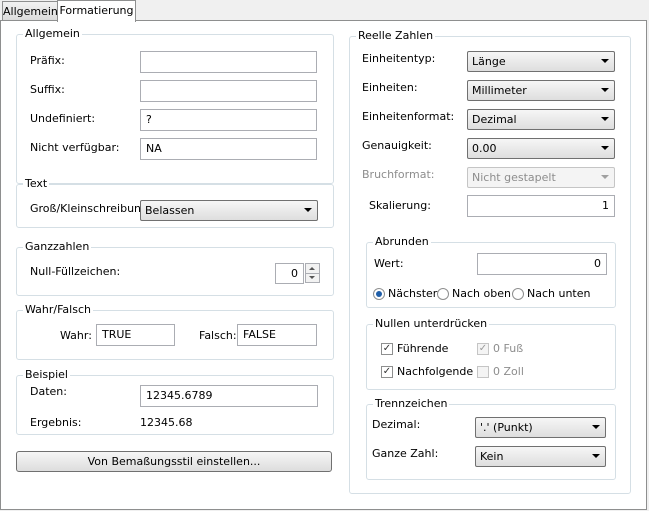 The height and width of the screenshot is (511, 649). I want to click on ganze-zahl-select: Kein, so click(540, 456).